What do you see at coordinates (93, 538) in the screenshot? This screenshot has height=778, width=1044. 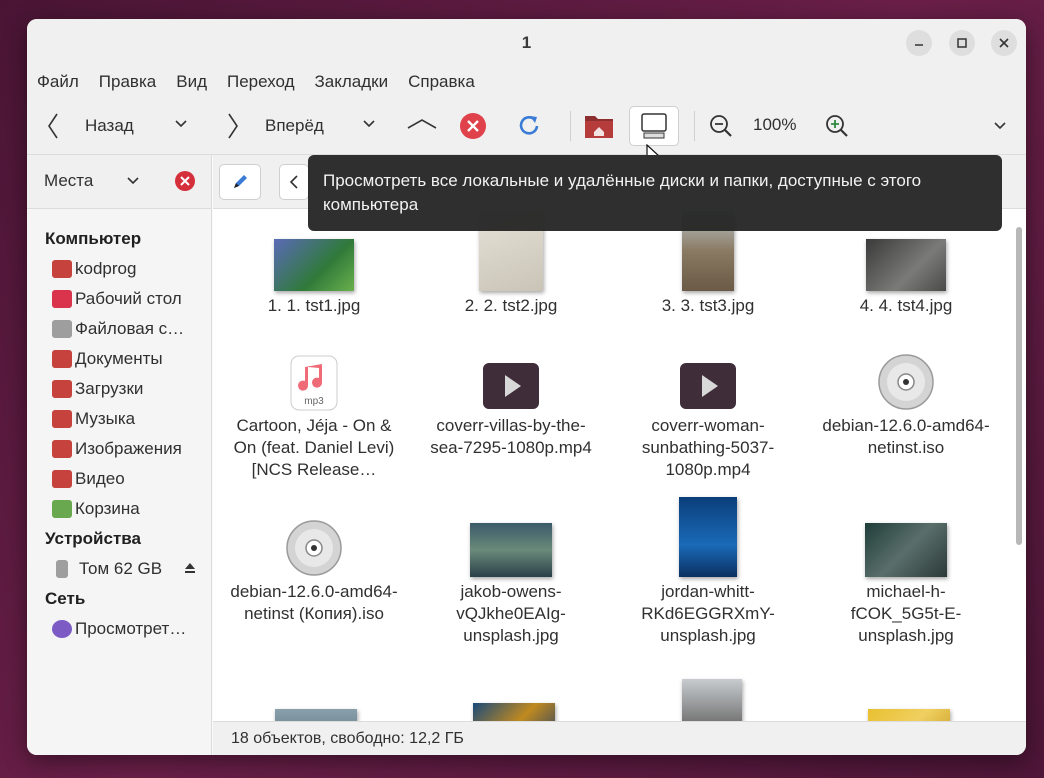 I see `sidebar-heading: Устройства` at bounding box center [93, 538].